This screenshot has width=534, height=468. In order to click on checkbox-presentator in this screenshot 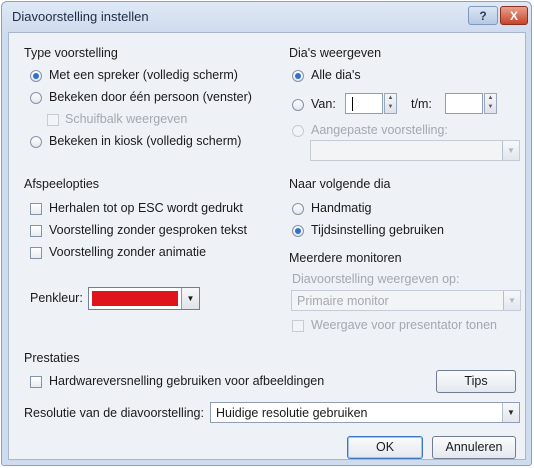, I will do `click(298, 326)`.